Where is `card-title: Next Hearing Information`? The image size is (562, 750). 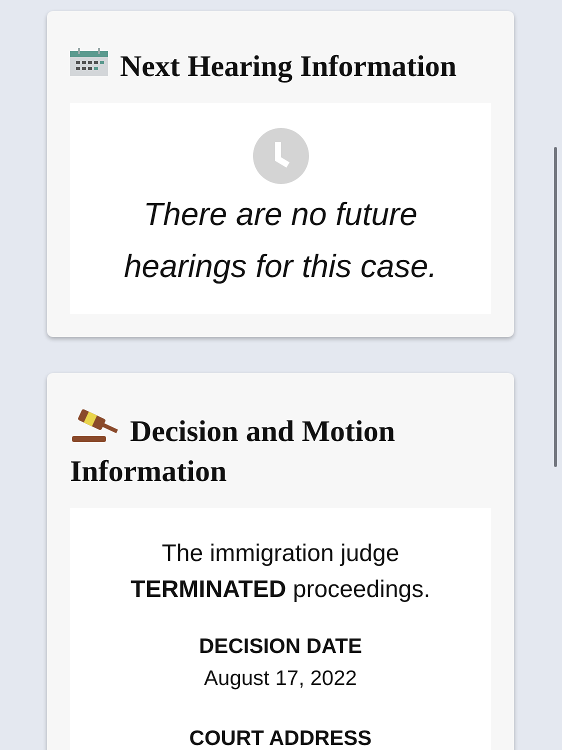 card-title: Next Hearing Information is located at coordinates (288, 67).